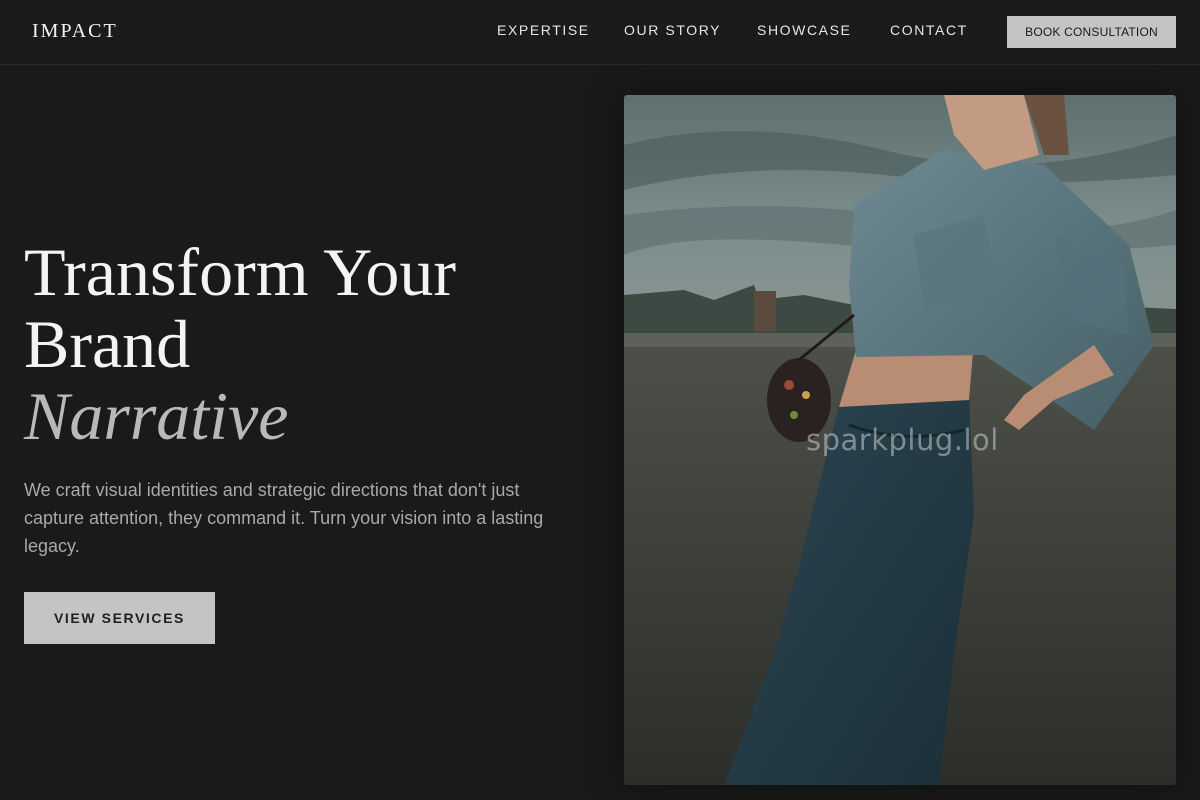  Describe the element at coordinates (304, 344) in the screenshot. I see `hero-title: Transform Your Brand Narrative` at that location.